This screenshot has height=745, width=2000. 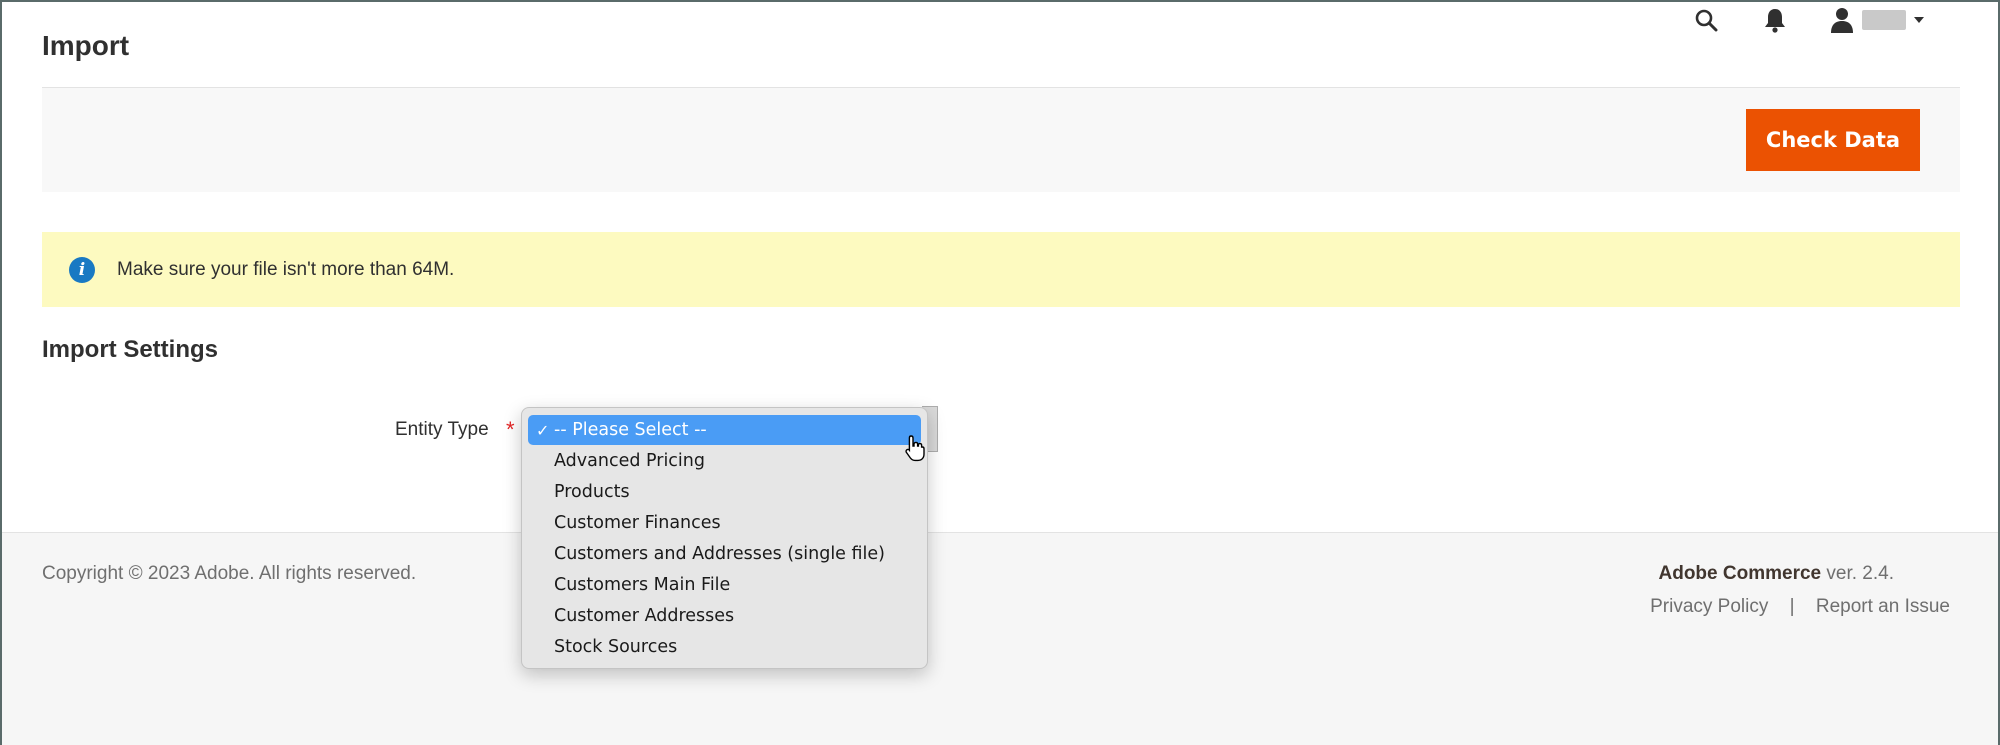 What do you see at coordinates (1833, 140) in the screenshot?
I see `check-data-button: Check Data` at bounding box center [1833, 140].